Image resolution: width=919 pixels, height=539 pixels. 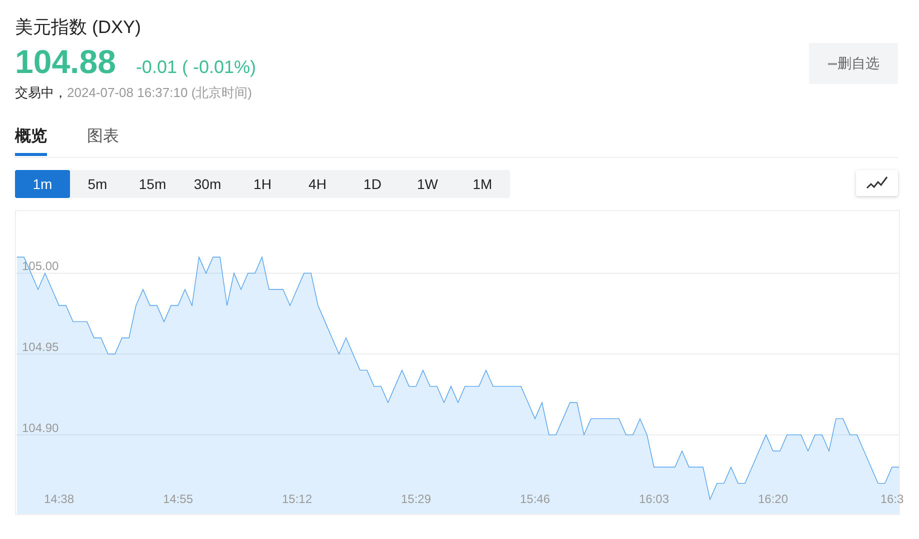 What do you see at coordinates (416, 499) in the screenshot?
I see `x-axis-label: 15:29` at bounding box center [416, 499].